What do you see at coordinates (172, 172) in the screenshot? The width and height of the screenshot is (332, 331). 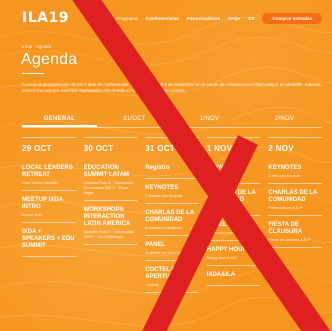 I see `event-item: Registro` at bounding box center [172, 172].